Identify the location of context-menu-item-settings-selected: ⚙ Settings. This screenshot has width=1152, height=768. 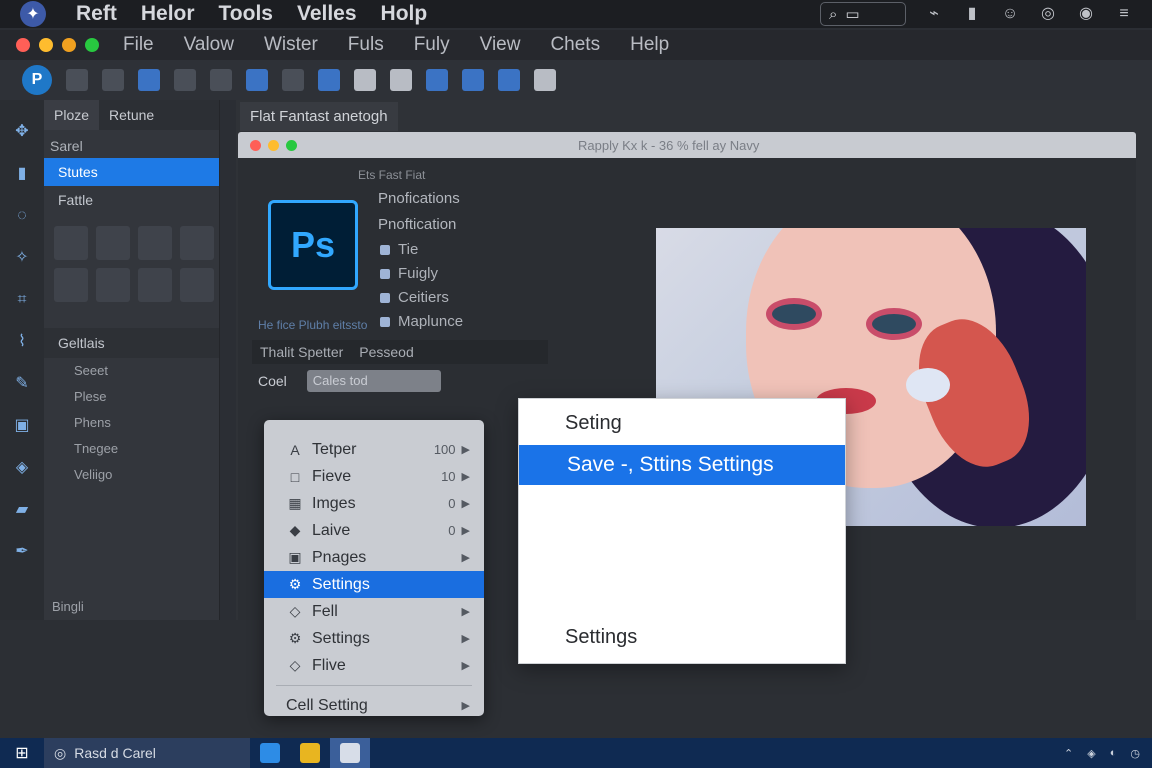
(374, 584).